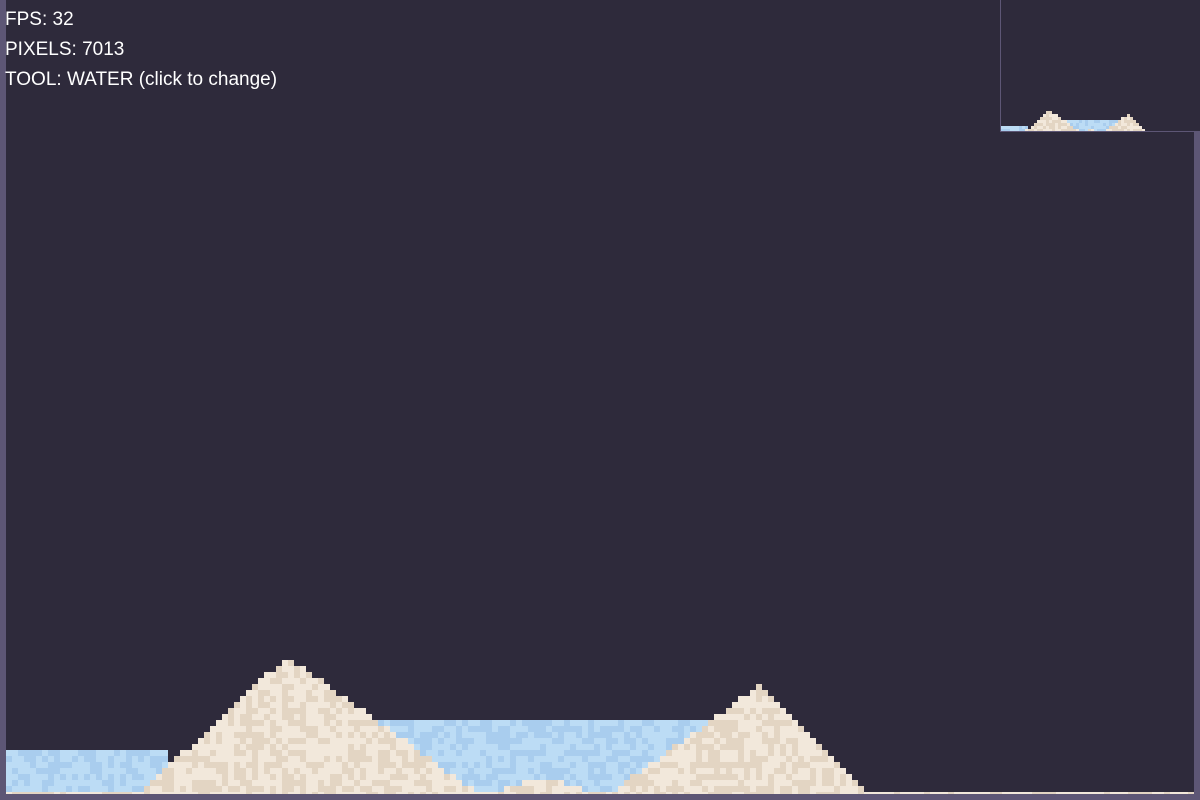  I want to click on tool-selector: TOOL: WATER (click to change), so click(141, 80).